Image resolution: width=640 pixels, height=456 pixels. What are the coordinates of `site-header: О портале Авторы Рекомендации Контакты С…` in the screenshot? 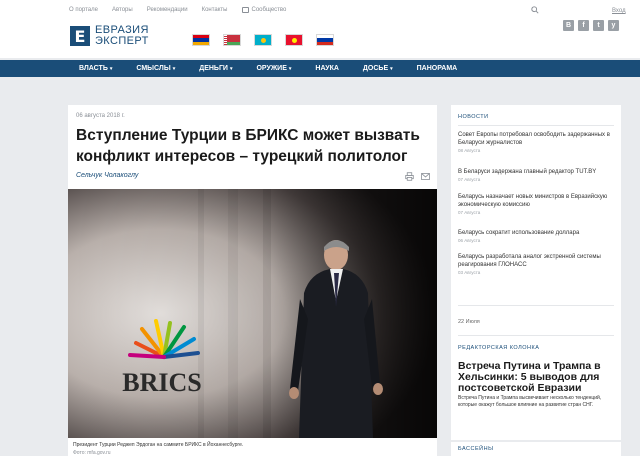 It's located at (320, 29).